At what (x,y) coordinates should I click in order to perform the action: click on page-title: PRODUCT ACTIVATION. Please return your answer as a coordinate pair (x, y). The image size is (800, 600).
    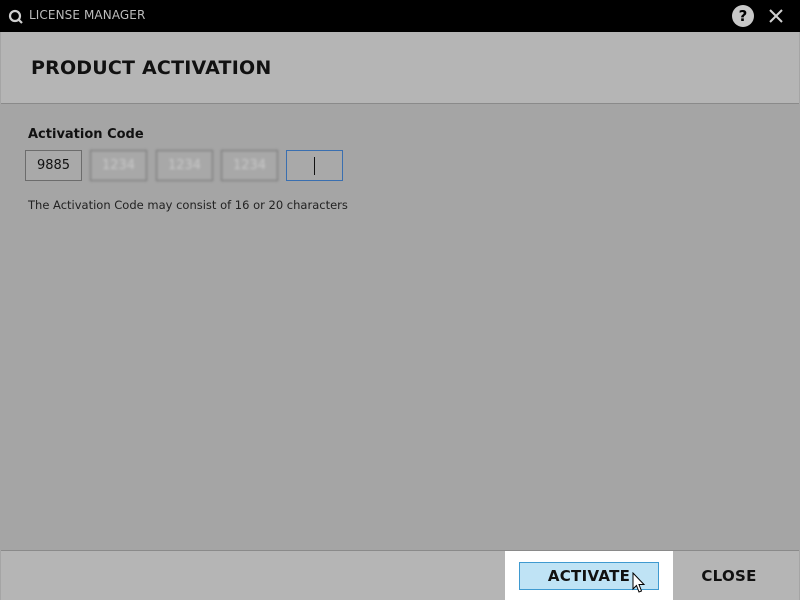
    Looking at the image, I should click on (151, 68).